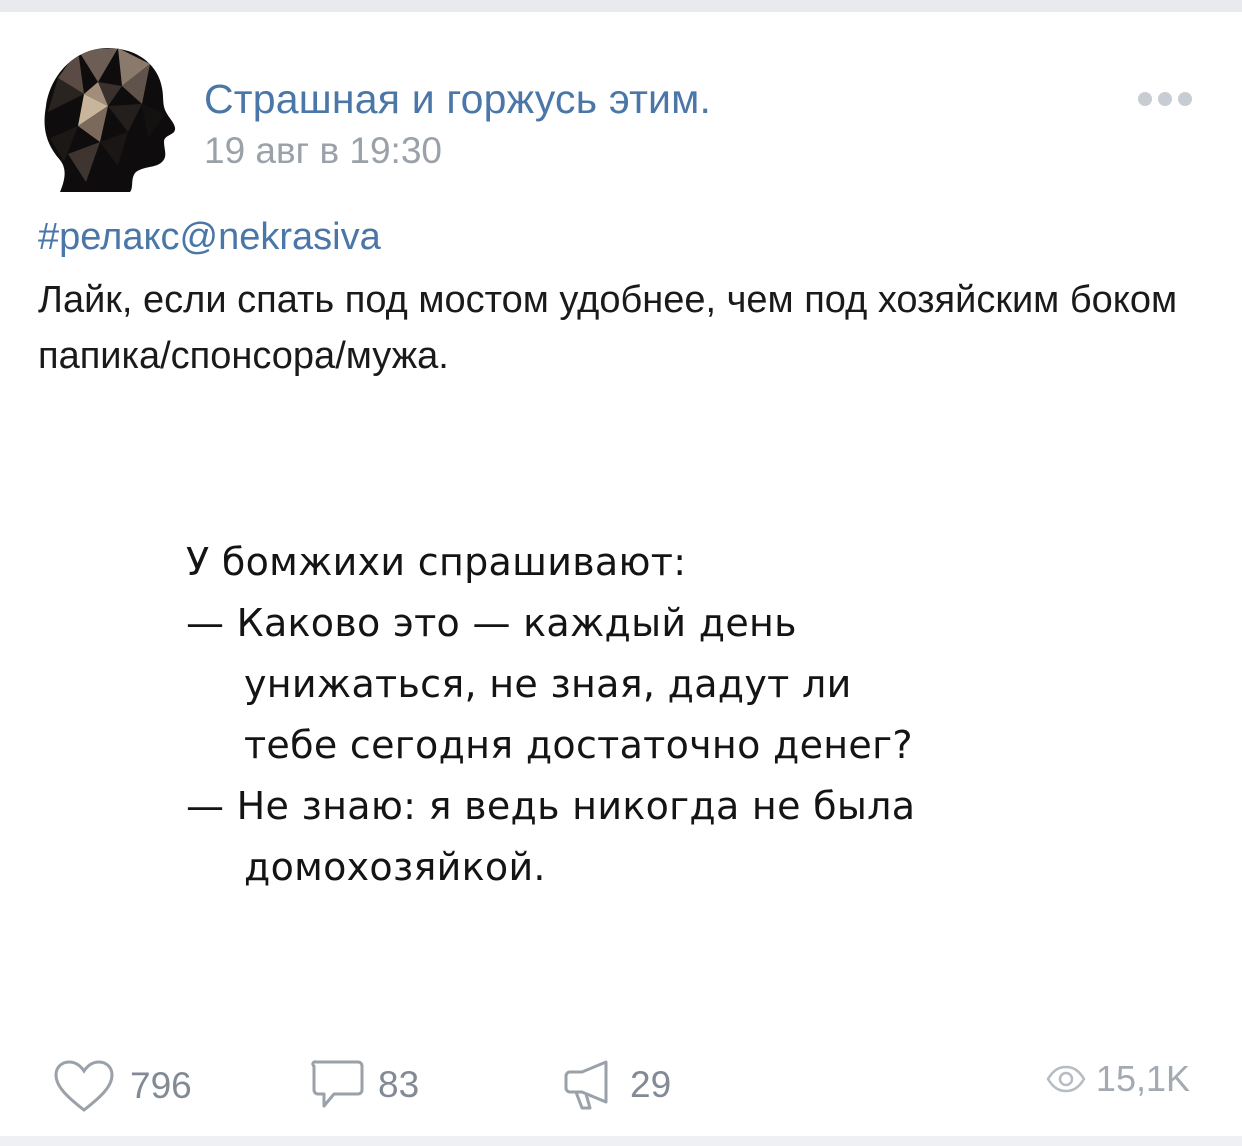 This screenshot has width=1242, height=1146. Describe the element at coordinates (548, 684) in the screenshot. I see `quote-line: унижаться, не зная, дадут ли` at that location.